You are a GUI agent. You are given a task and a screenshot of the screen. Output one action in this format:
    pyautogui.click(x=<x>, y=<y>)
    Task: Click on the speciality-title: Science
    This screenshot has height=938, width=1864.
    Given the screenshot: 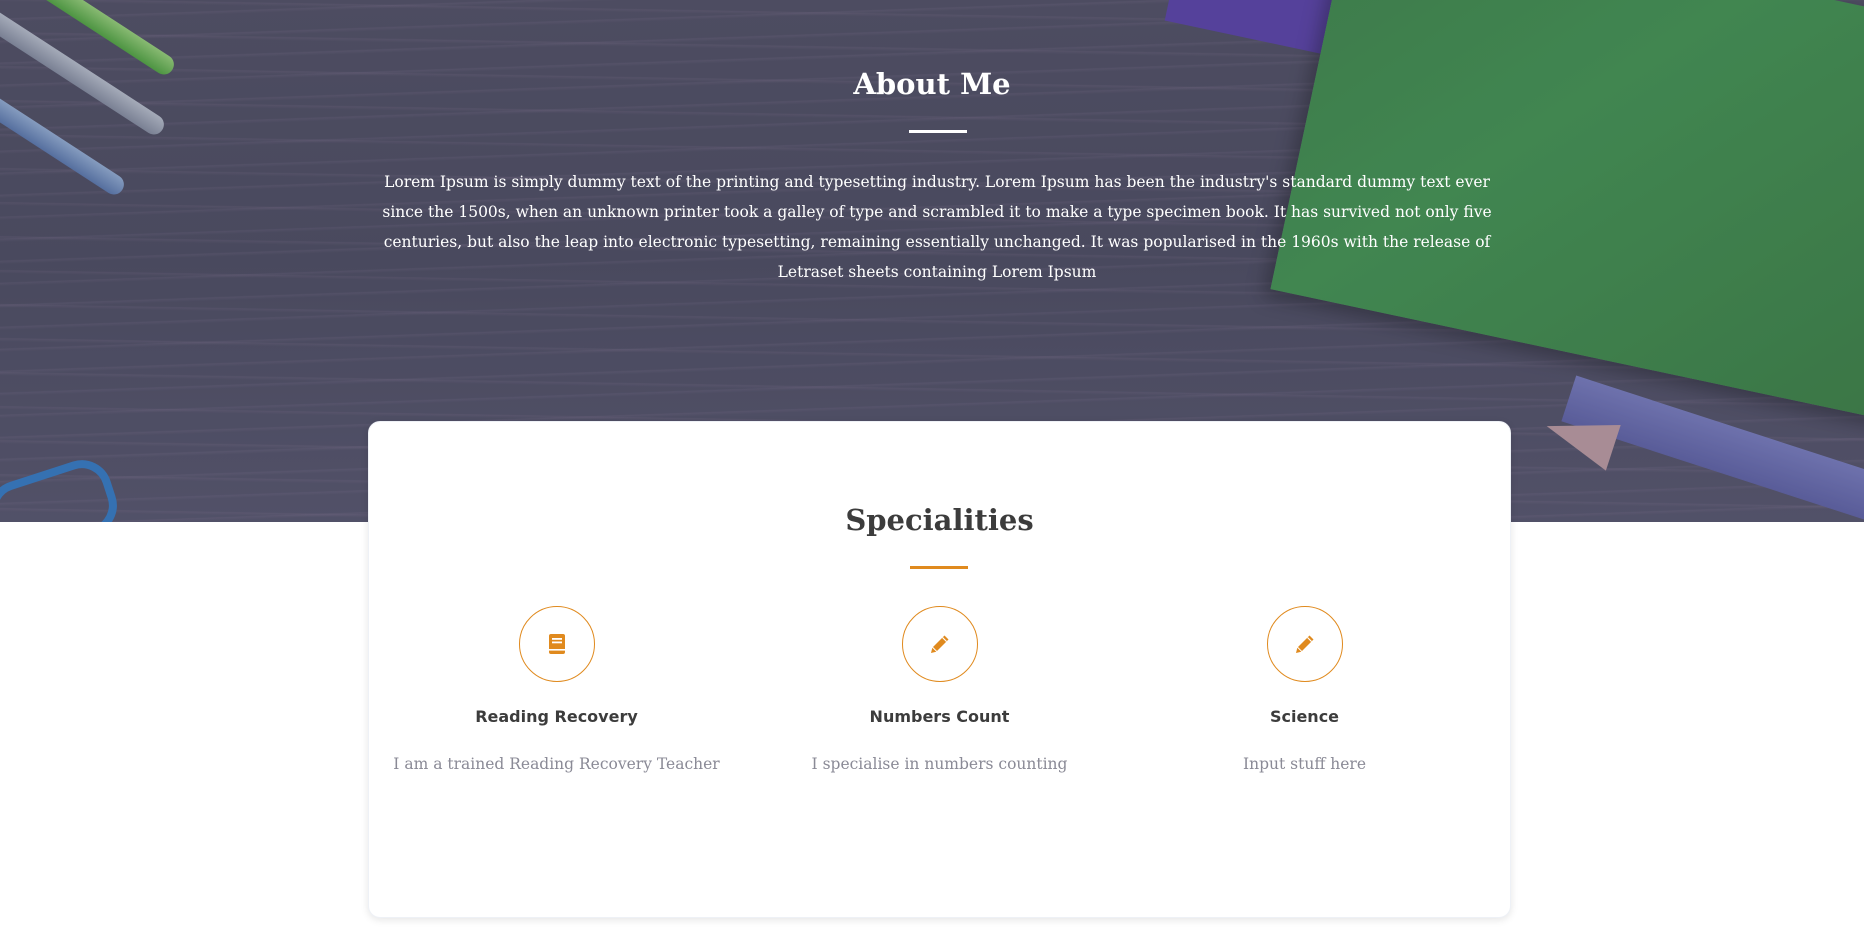 What is the action you would take?
    pyautogui.click(x=1304, y=716)
    